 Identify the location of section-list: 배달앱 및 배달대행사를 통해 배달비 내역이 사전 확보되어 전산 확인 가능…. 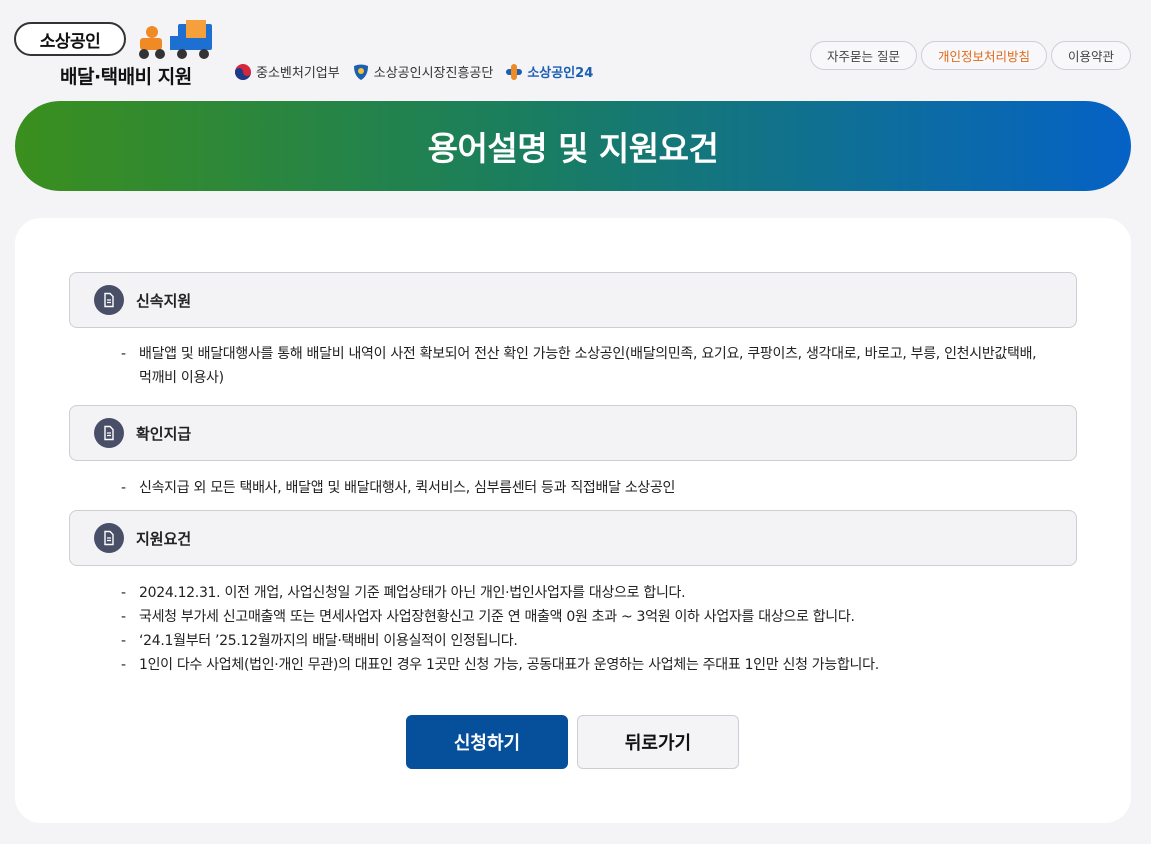
(581, 366).